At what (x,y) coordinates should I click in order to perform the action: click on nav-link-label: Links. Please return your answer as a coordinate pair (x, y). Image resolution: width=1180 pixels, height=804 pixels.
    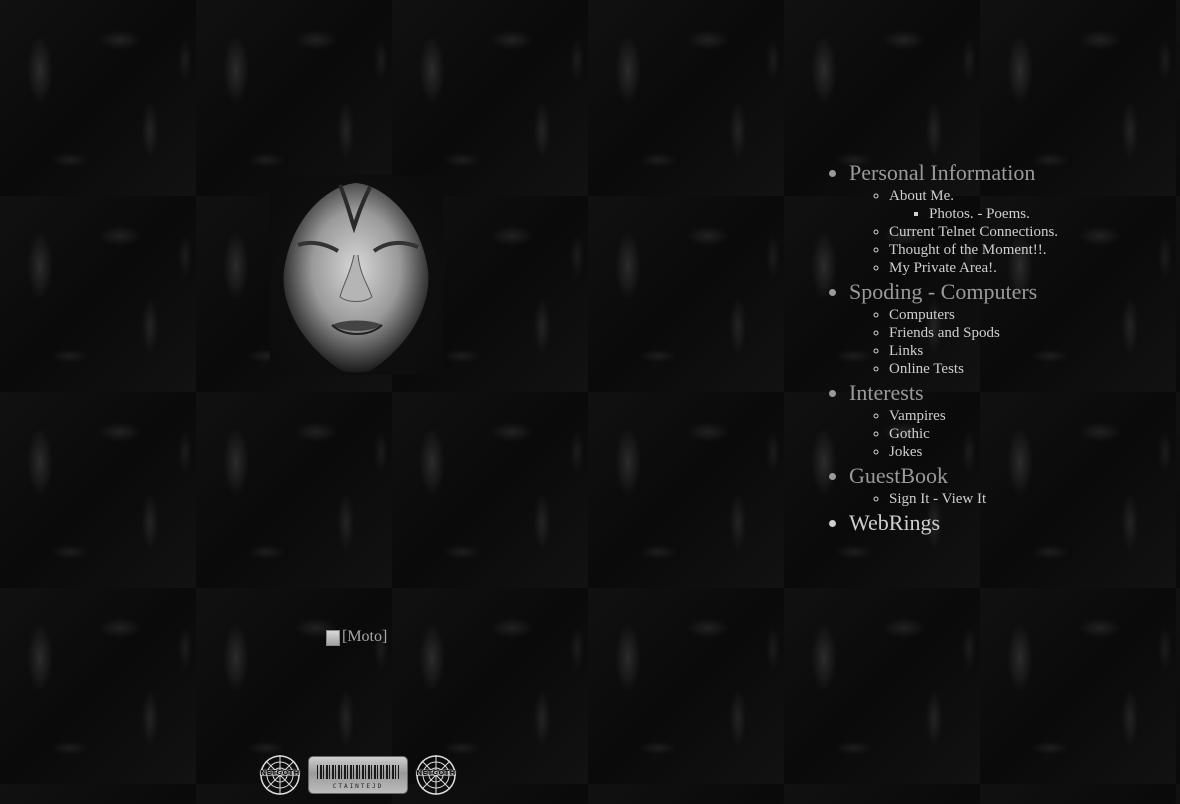
    Looking at the image, I should click on (906, 351).